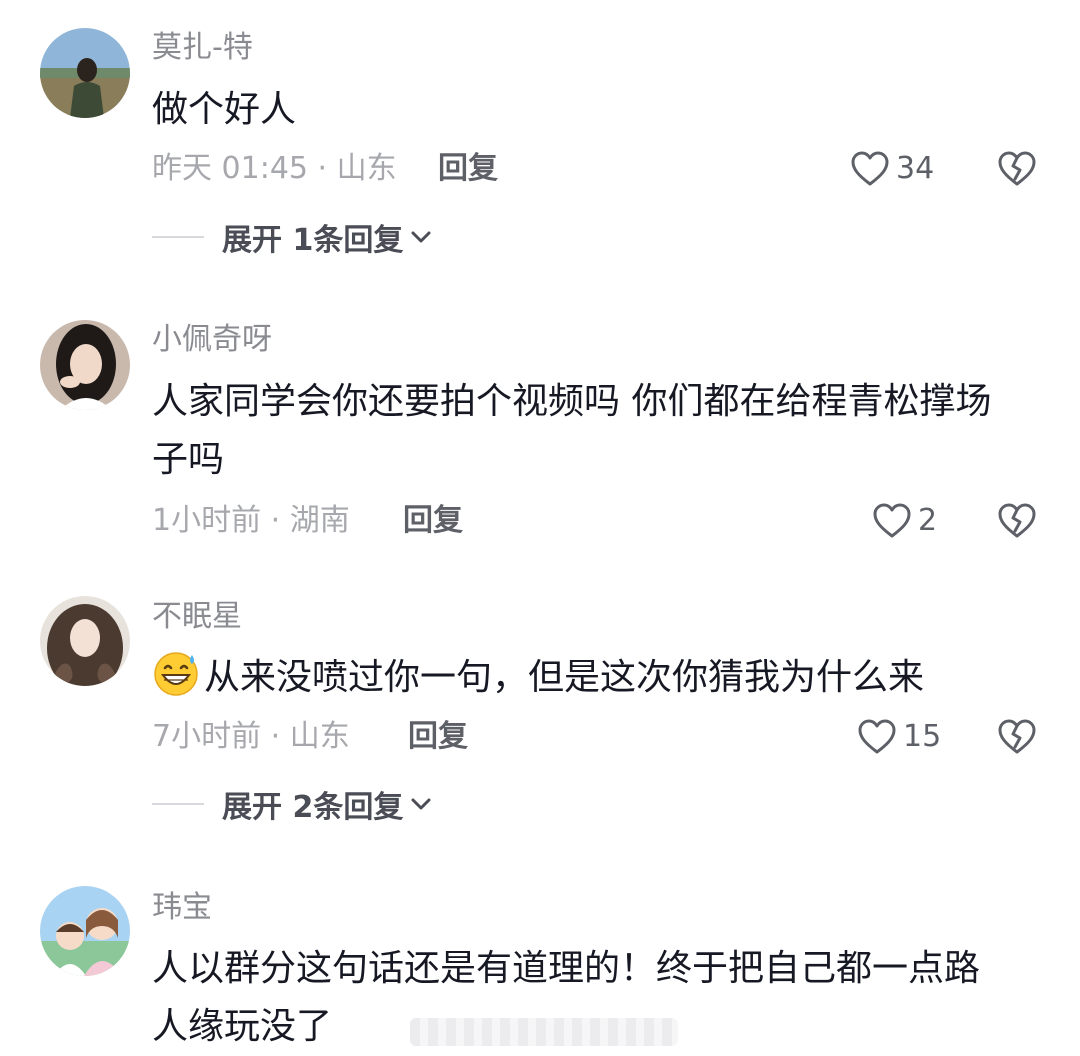  What do you see at coordinates (544, 1032) in the screenshot?
I see `watermark` at bounding box center [544, 1032].